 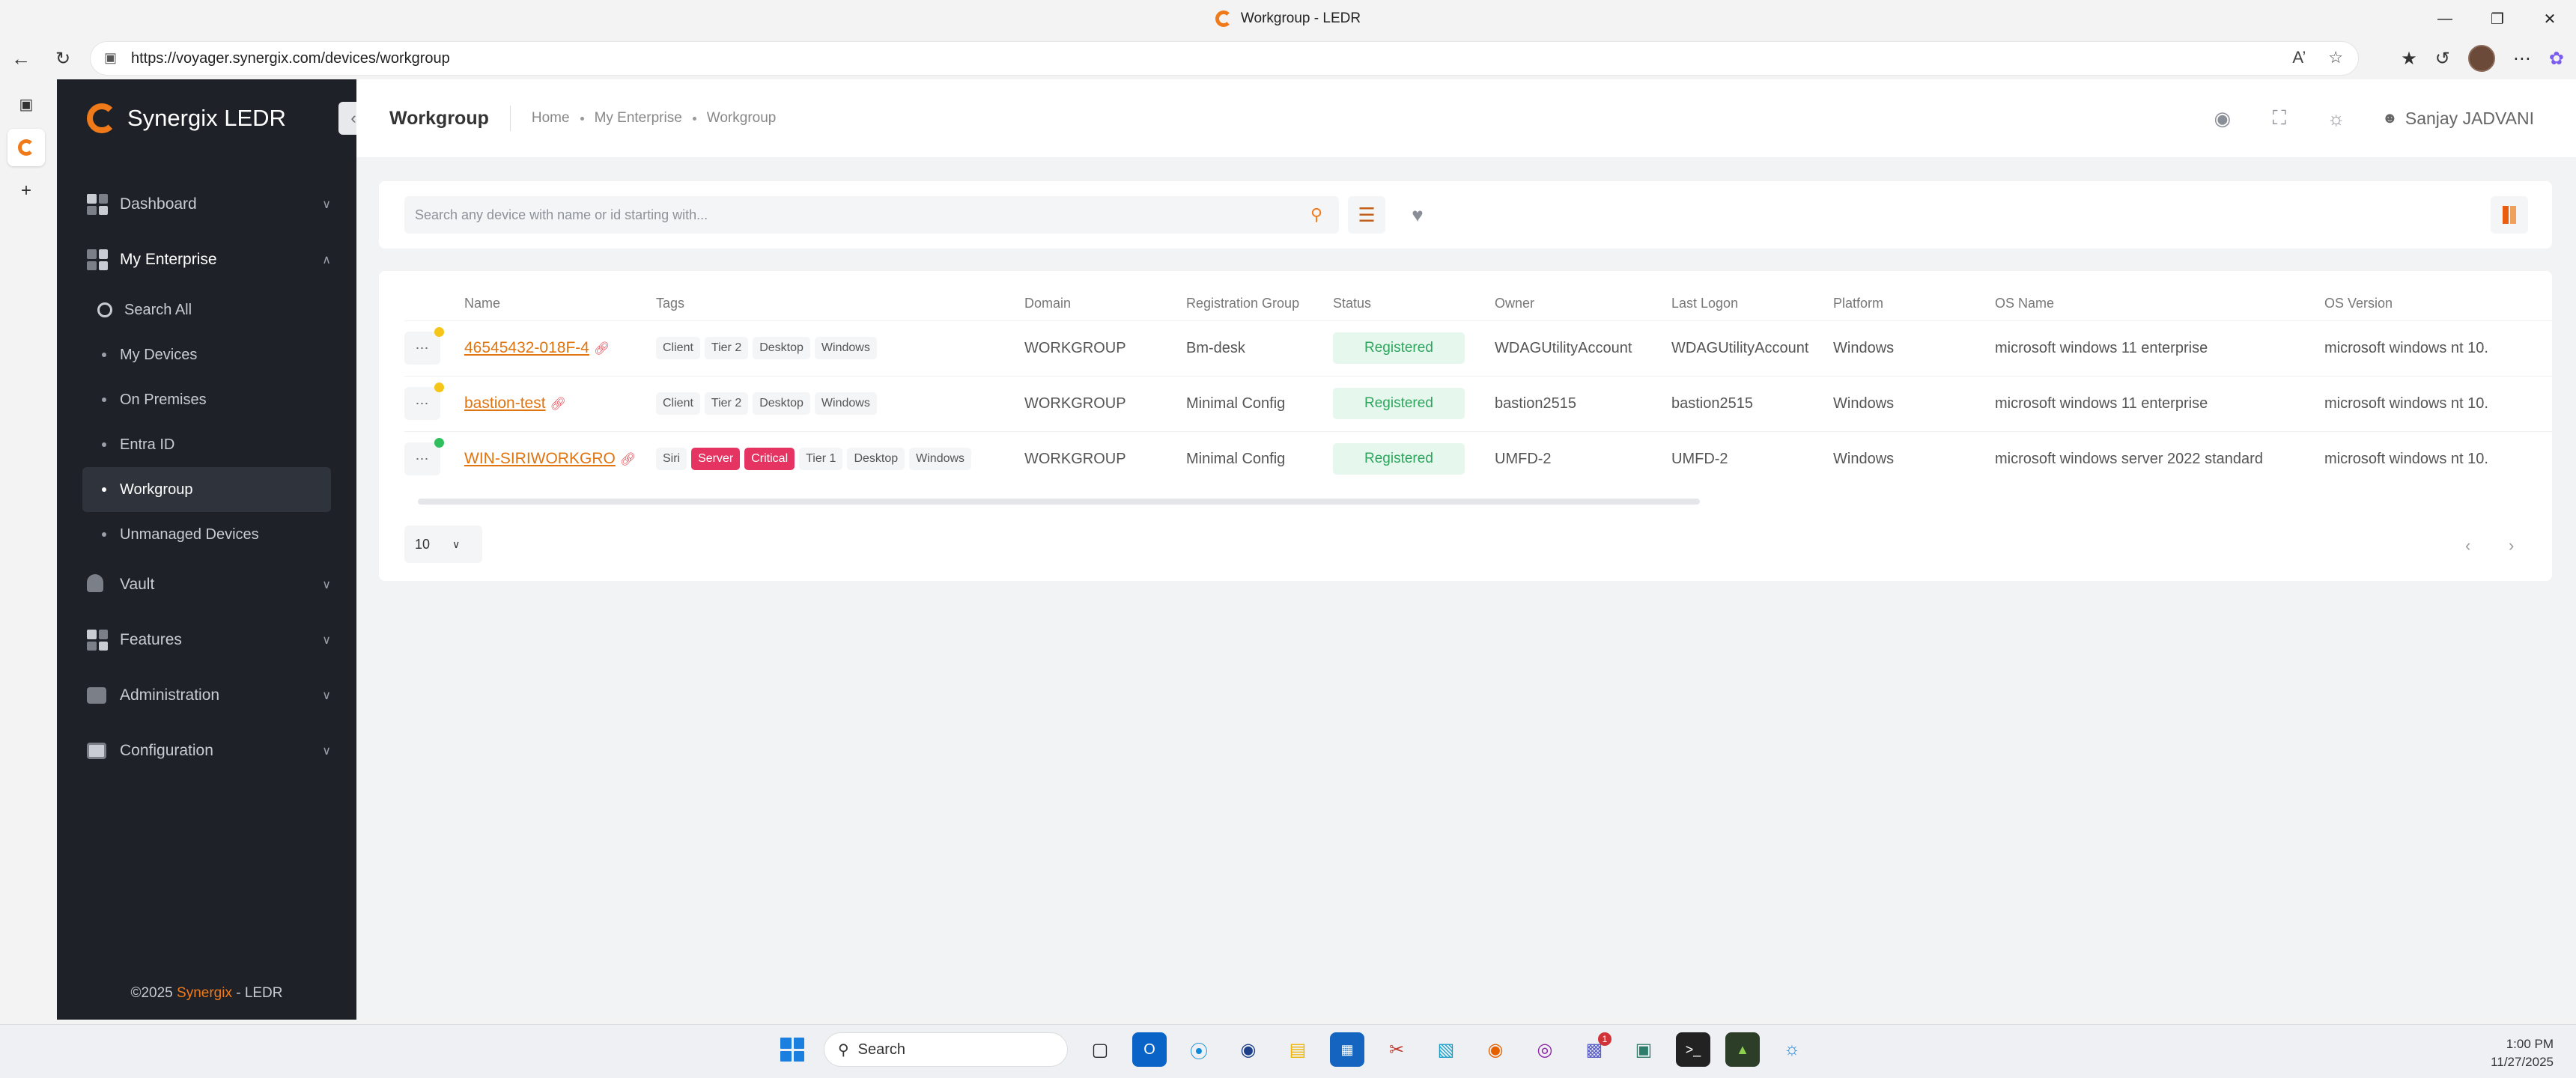 I want to click on sidebar-item-entra-id: Entra ID, so click(x=206, y=444).